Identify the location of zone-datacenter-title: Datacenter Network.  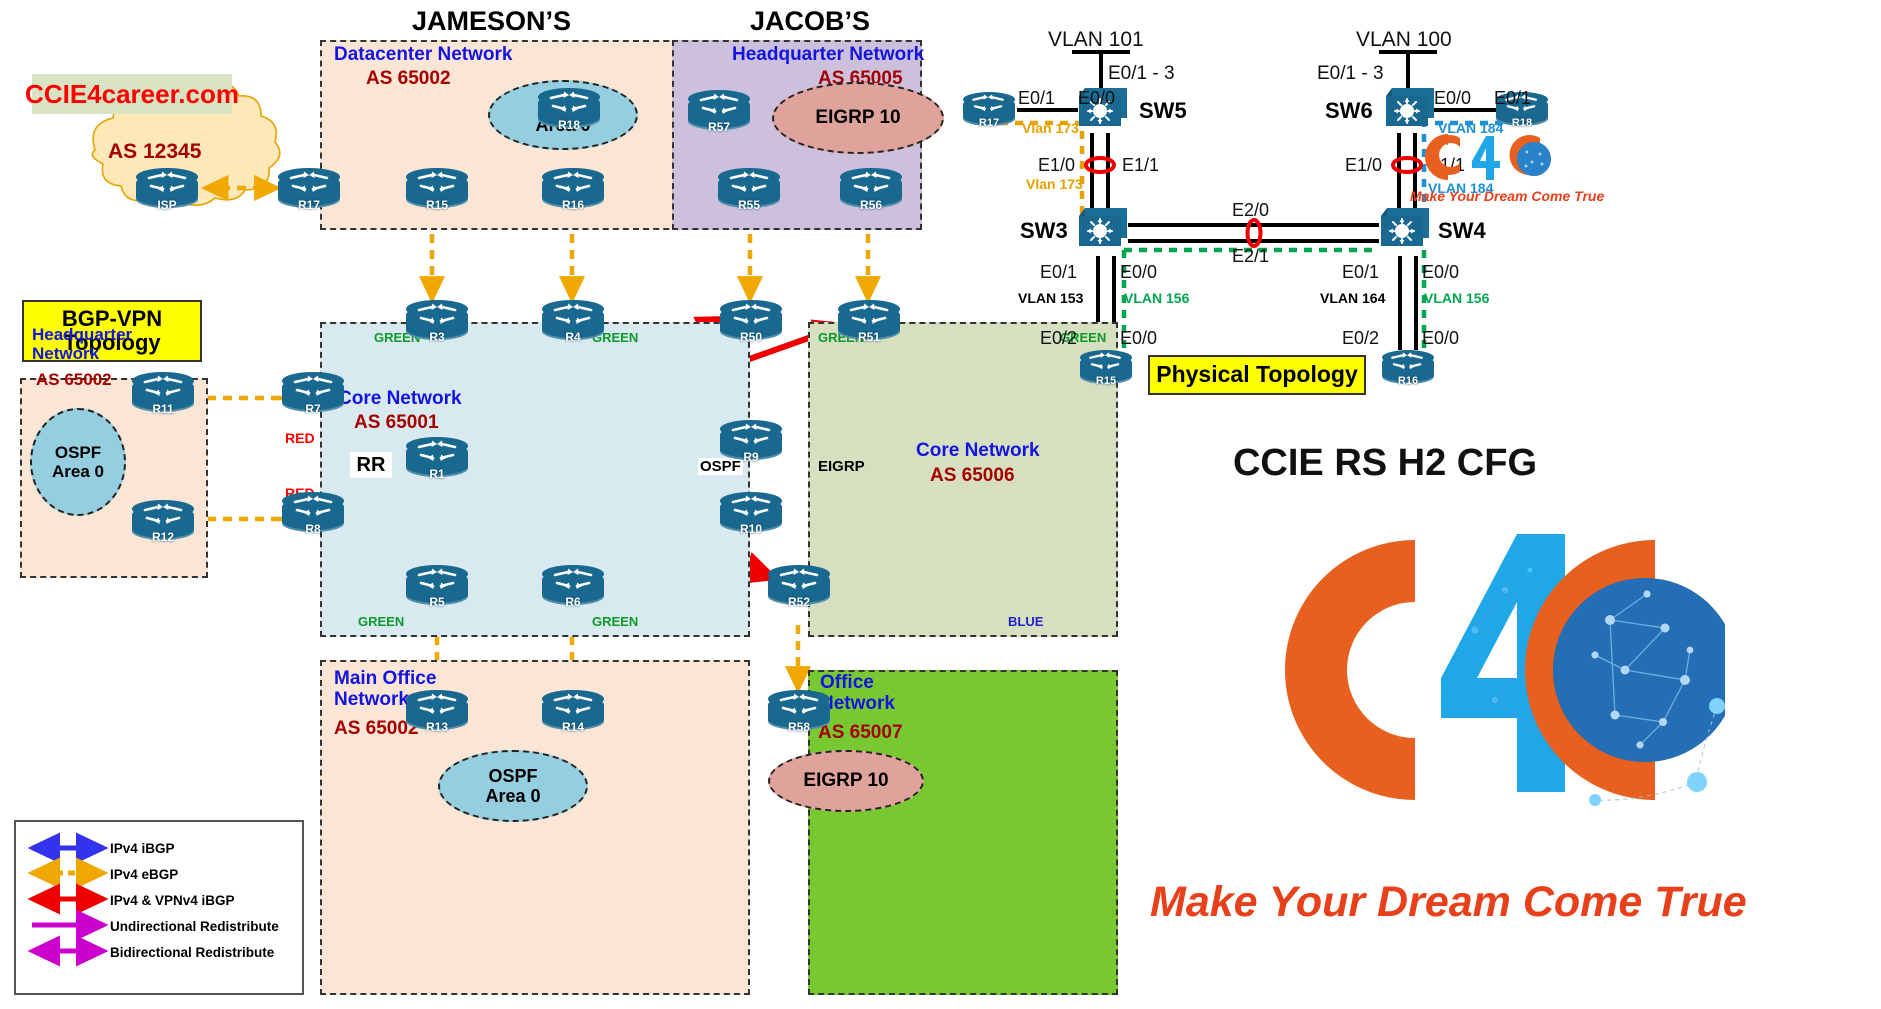
(423, 54).